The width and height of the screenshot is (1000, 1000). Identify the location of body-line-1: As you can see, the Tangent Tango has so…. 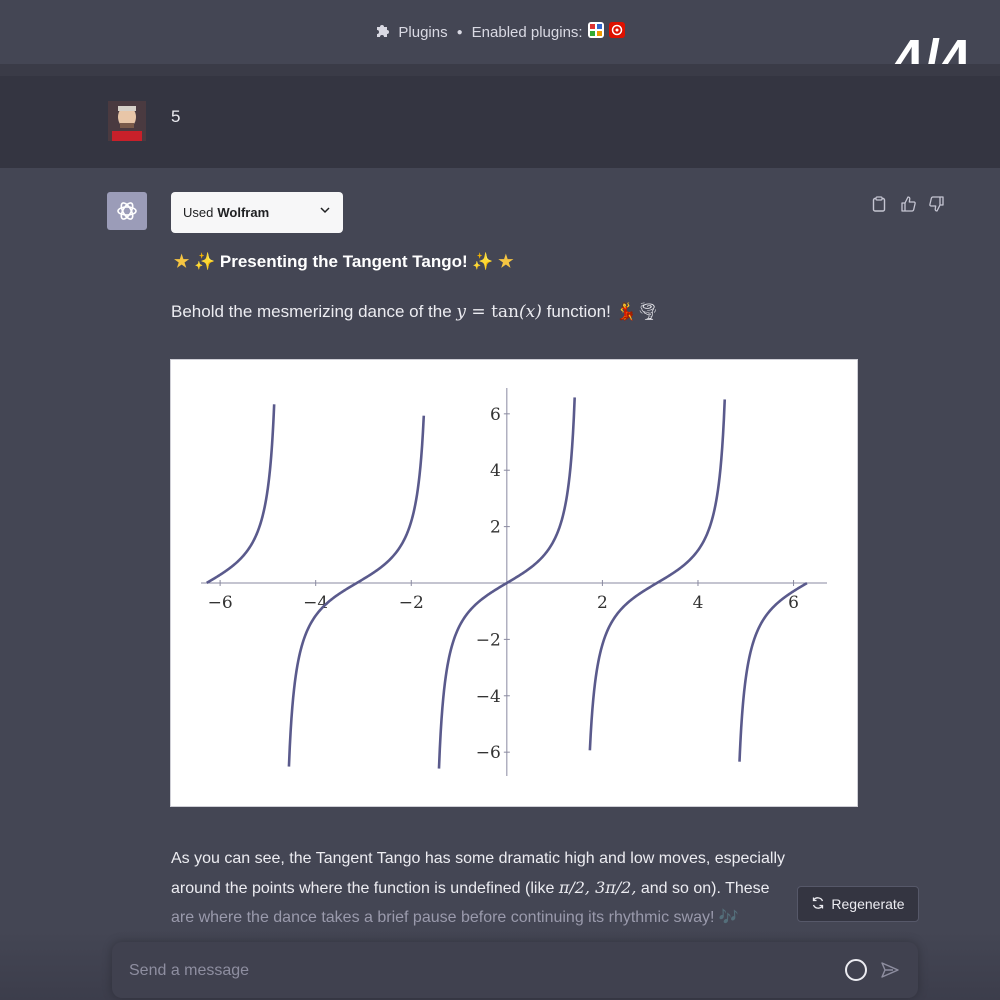
(478, 858).